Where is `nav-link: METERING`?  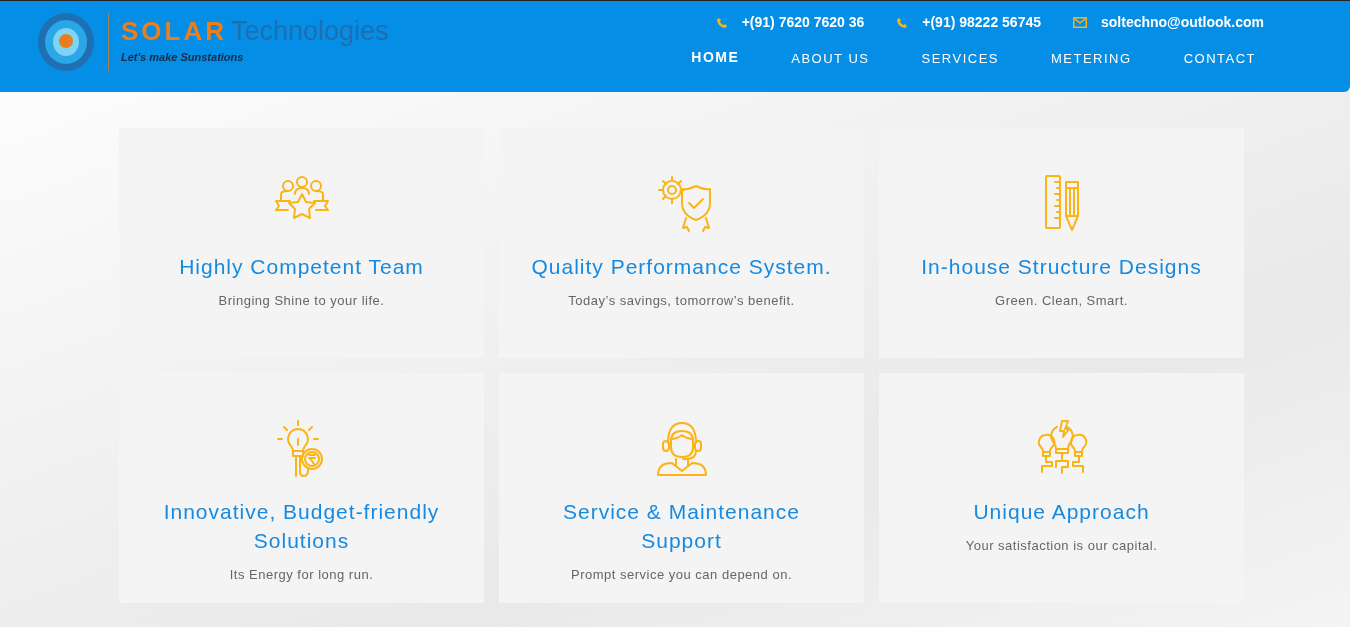
nav-link: METERING is located at coordinates (1091, 59).